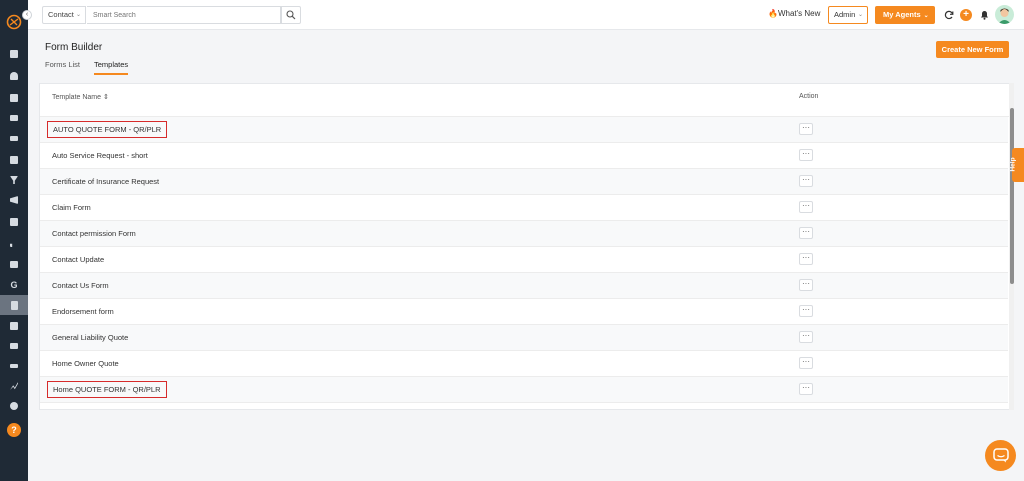  I want to click on tab-templates: Templates, so click(111, 67).